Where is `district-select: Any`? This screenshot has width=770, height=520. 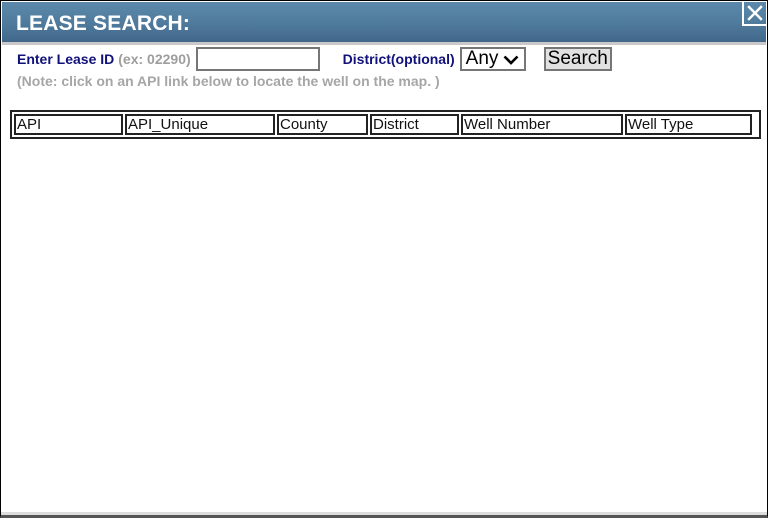
district-select: Any is located at coordinates (492, 59).